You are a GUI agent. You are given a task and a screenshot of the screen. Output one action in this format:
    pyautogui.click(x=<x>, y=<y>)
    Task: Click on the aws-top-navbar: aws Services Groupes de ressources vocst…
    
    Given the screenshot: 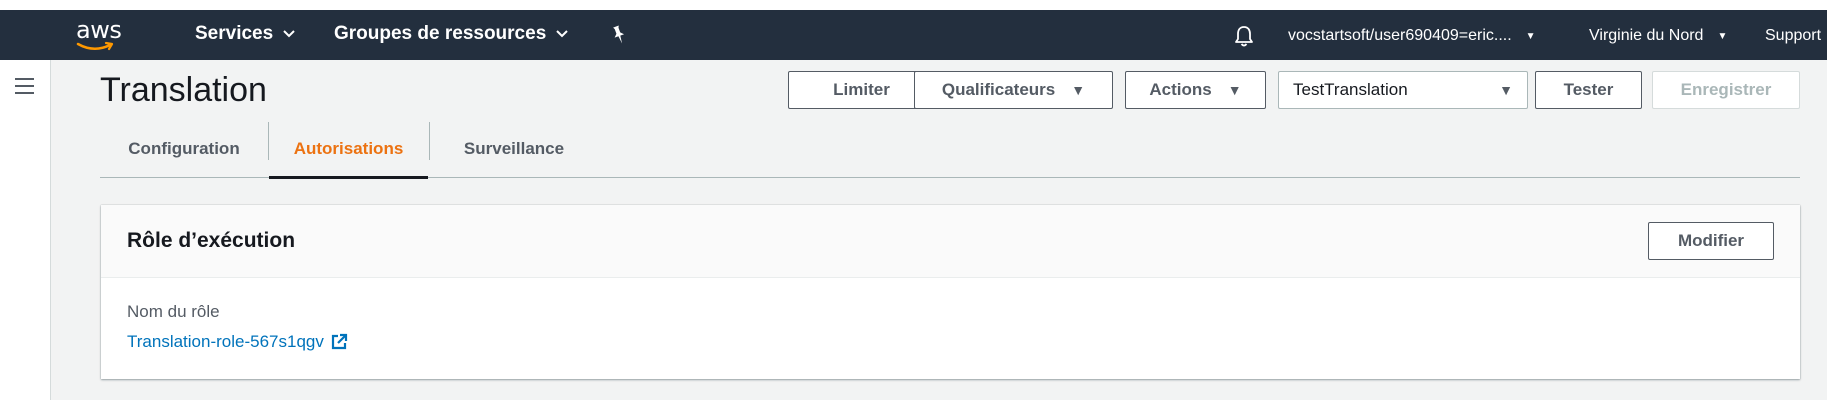 What is the action you would take?
    pyautogui.click(x=913, y=35)
    